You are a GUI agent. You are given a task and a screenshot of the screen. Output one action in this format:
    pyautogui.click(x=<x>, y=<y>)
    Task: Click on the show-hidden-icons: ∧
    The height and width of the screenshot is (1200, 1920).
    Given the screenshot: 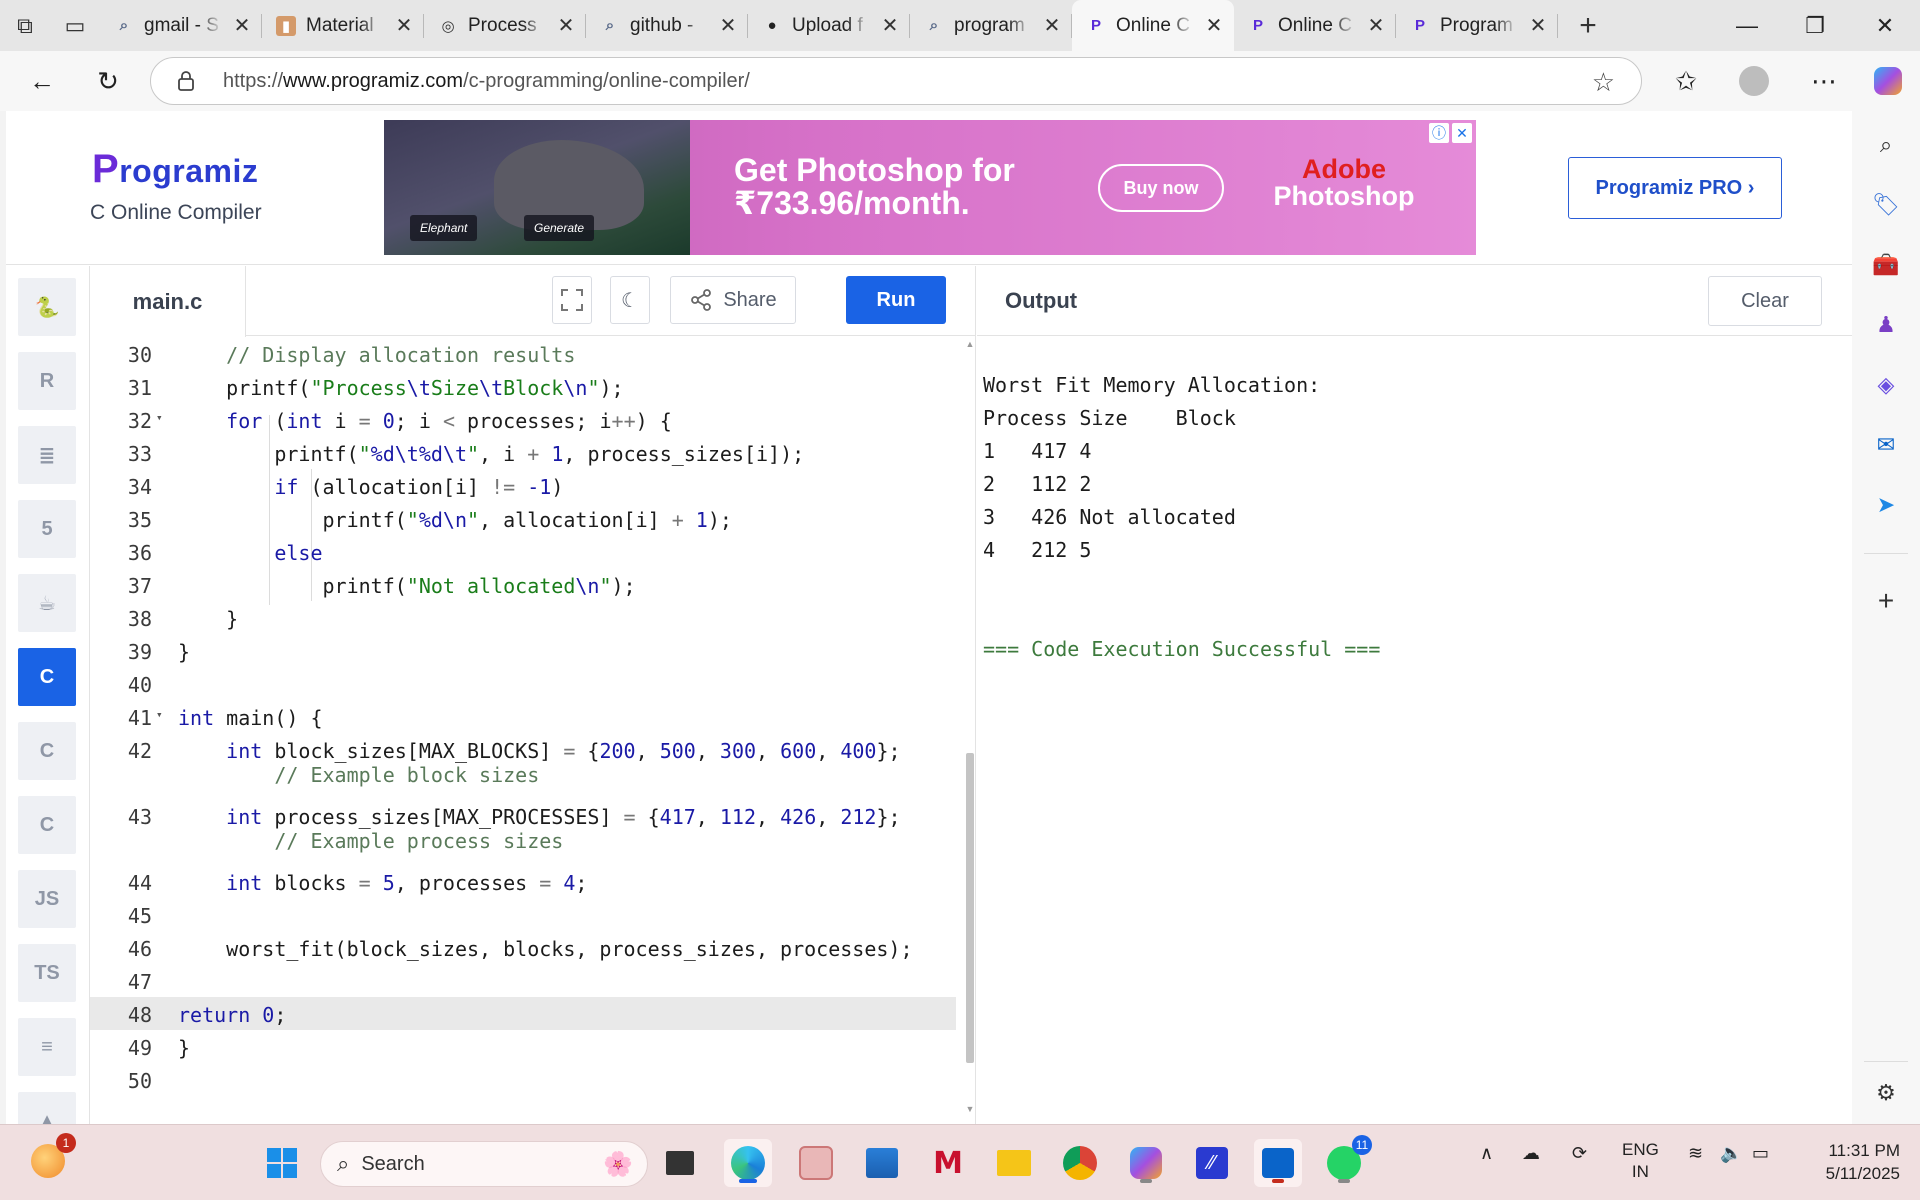 What is the action you would take?
    pyautogui.click(x=1486, y=1153)
    